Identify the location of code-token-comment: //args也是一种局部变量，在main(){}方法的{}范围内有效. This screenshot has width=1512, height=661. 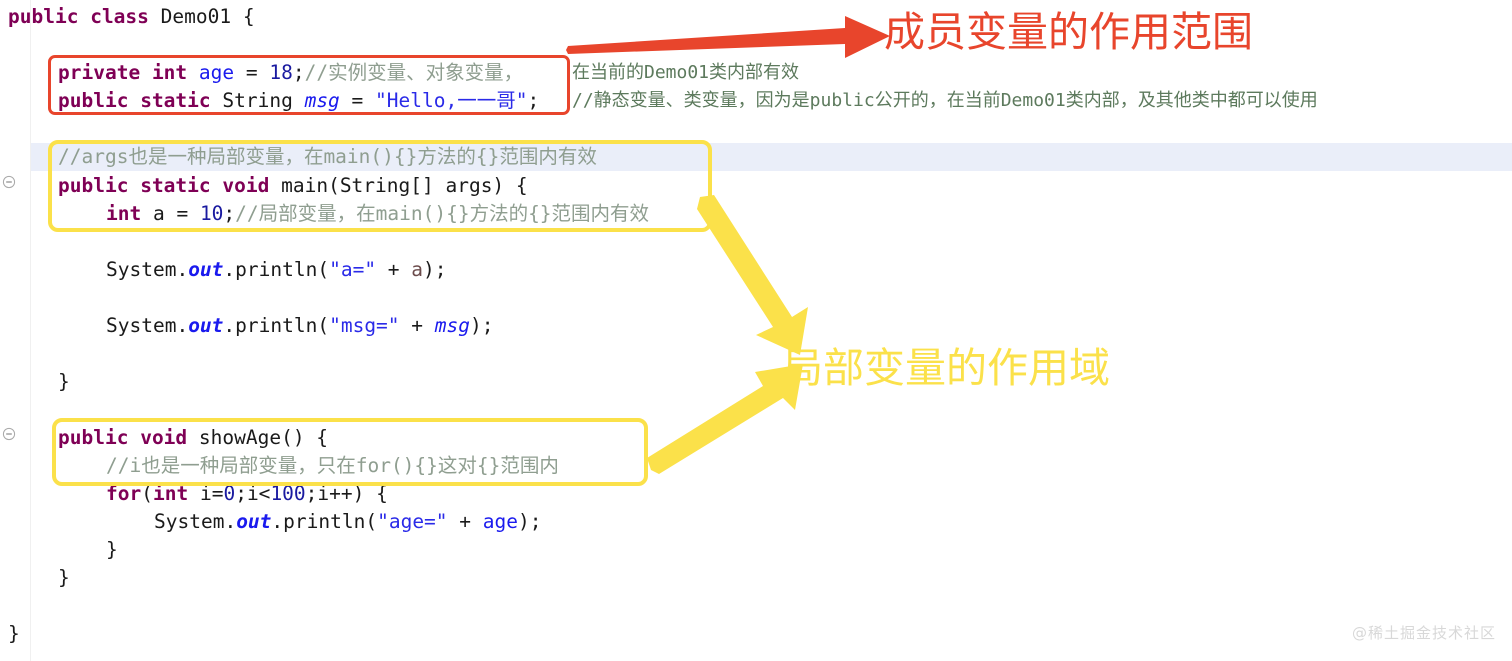
(327, 156).